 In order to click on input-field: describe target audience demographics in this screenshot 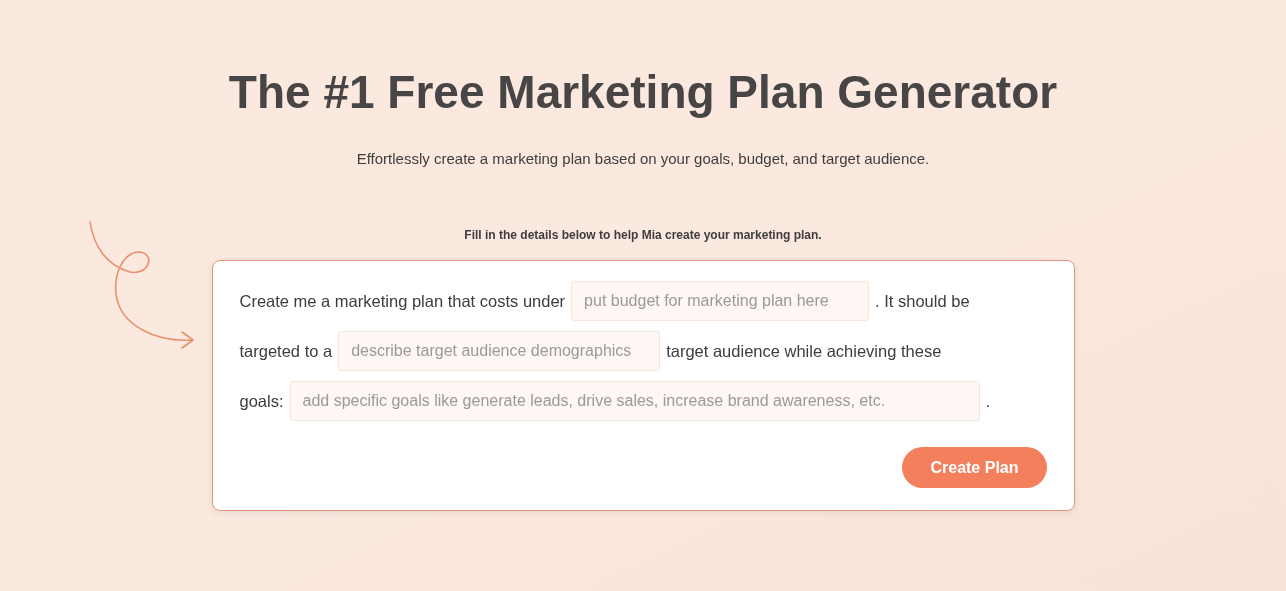, I will do `click(499, 351)`.